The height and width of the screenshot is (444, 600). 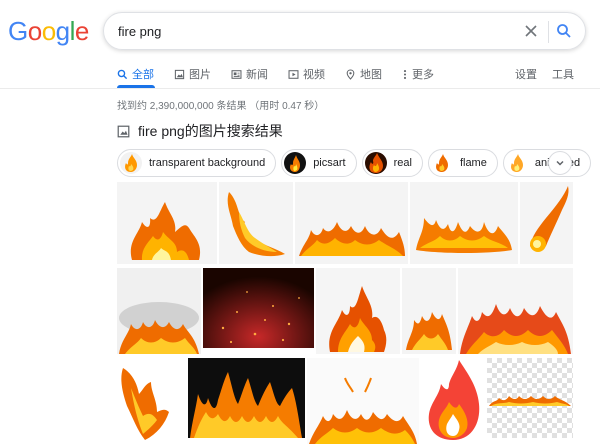 What do you see at coordinates (207, 163) in the screenshot?
I see `chip-label: transparent background` at bounding box center [207, 163].